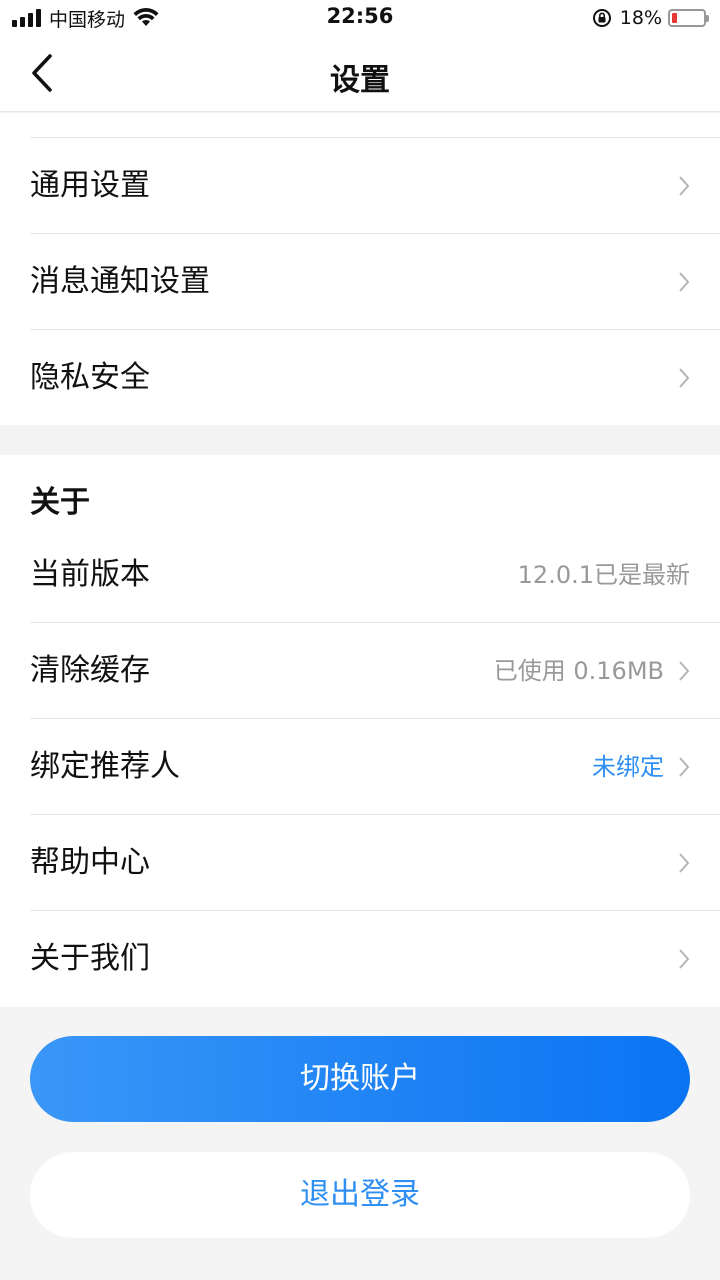  What do you see at coordinates (688, 18) in the screenshot?
I see `battery-icon` at bounding box center [688, 18].